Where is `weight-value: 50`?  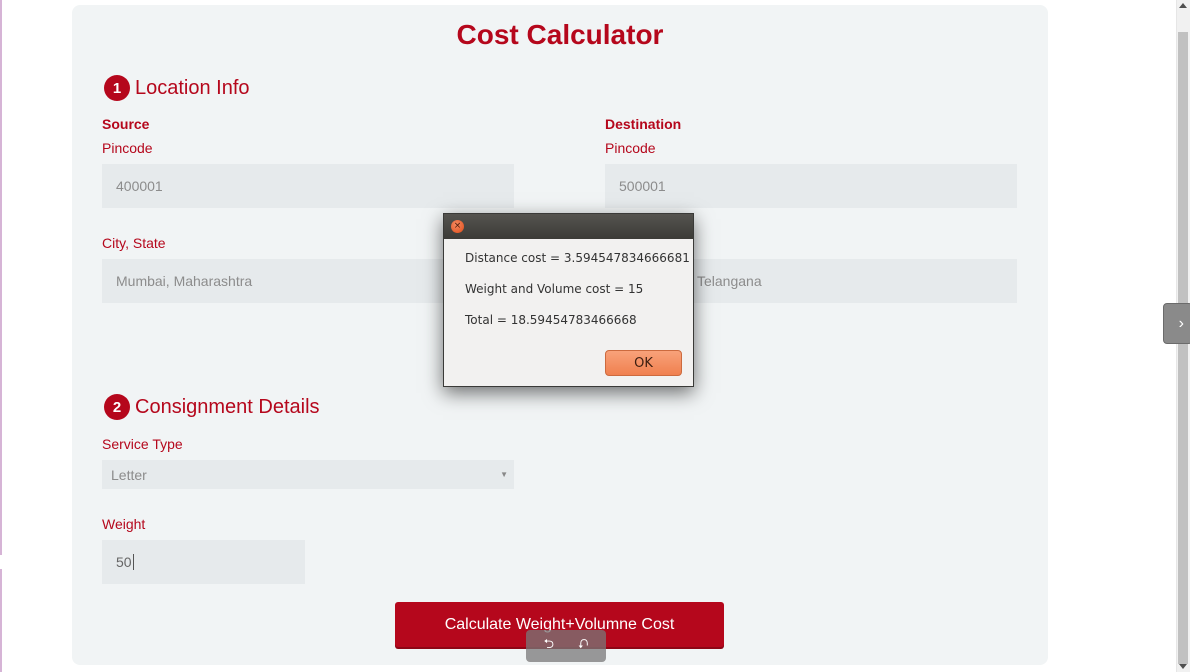
weight-value: 50 is located at coordinates (124, 562).